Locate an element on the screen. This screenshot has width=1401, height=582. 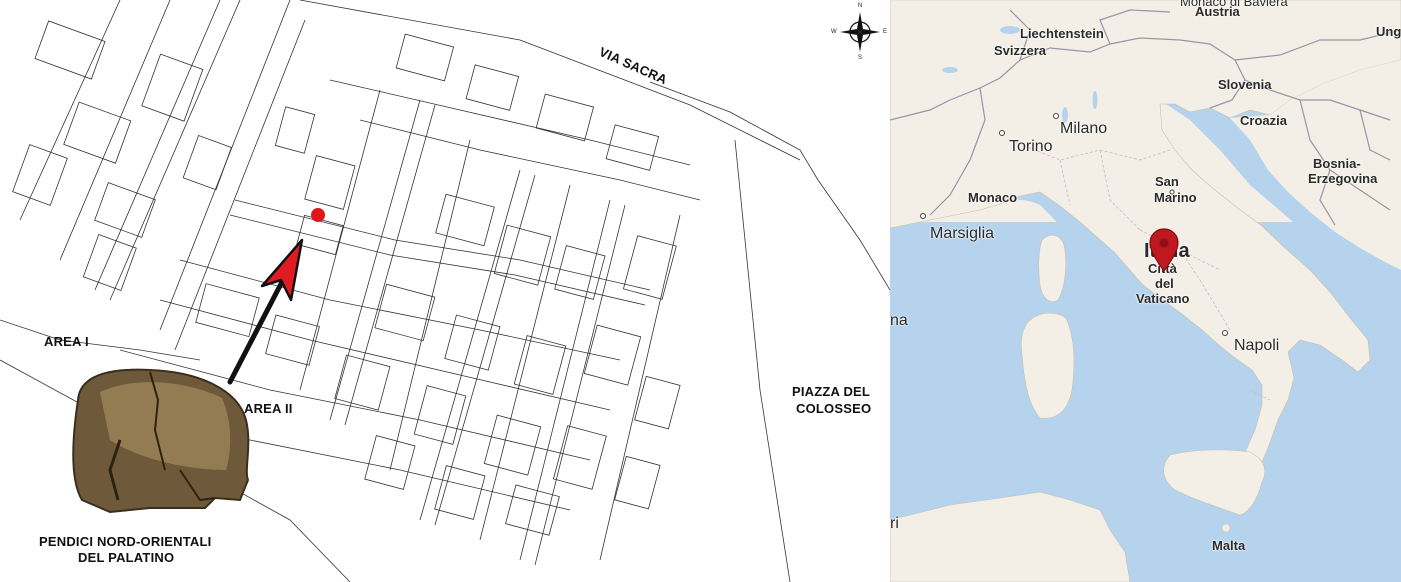
compass-north: N is located at coordinates (860, 6).